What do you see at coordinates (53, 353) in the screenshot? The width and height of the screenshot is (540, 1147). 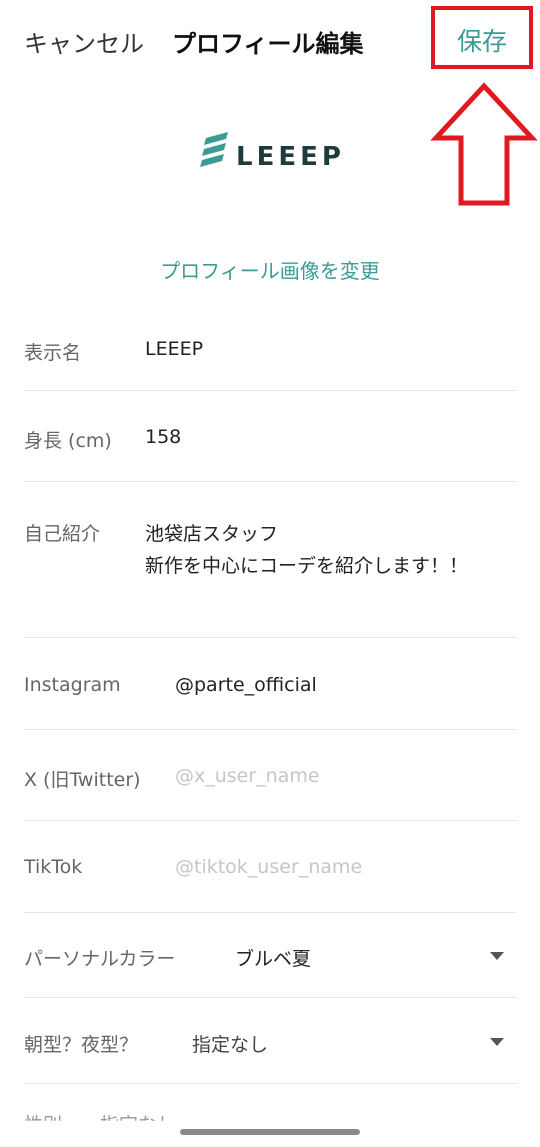 I see `display-name-label: 表示名` at bounding box center [53, 353].